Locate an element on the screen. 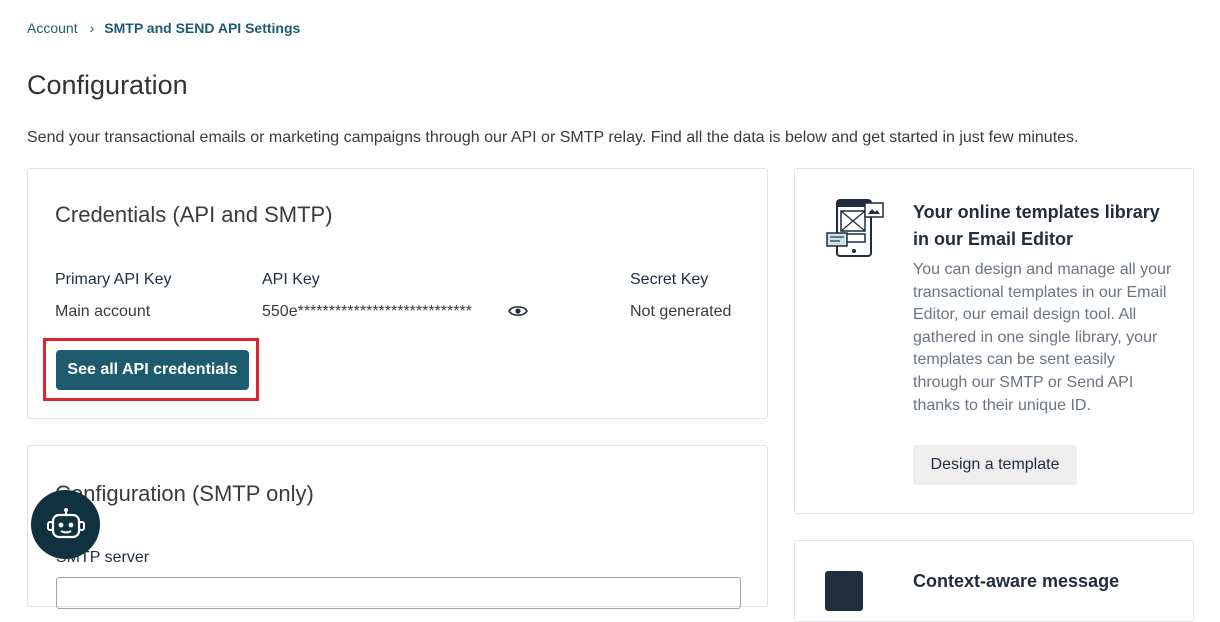 The width and height of the screenshot is (1220, 622). robot-icon is located at coordinates (65, 522).